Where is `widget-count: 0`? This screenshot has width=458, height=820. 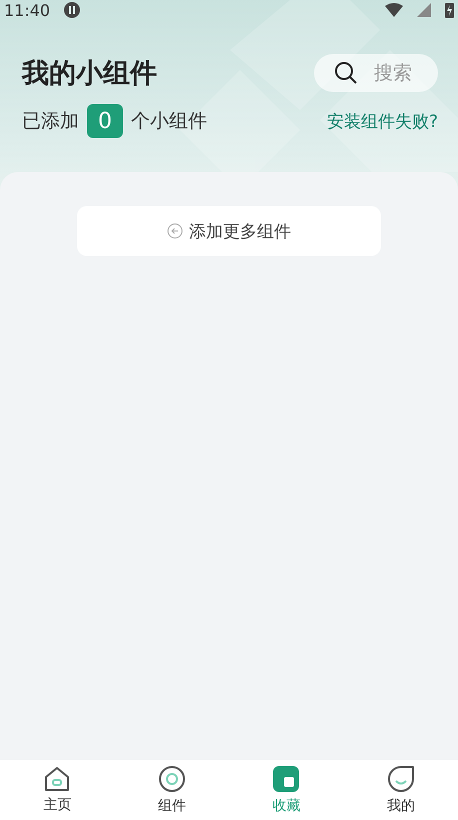 widget-count: 0 is located at coordinates (105, 121).